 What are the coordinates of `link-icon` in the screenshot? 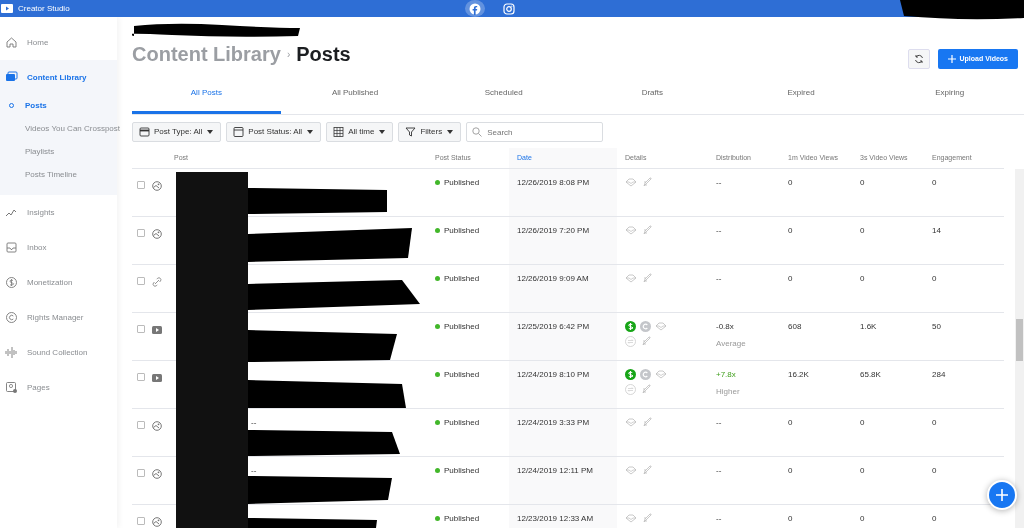 It's located at (157, 281).